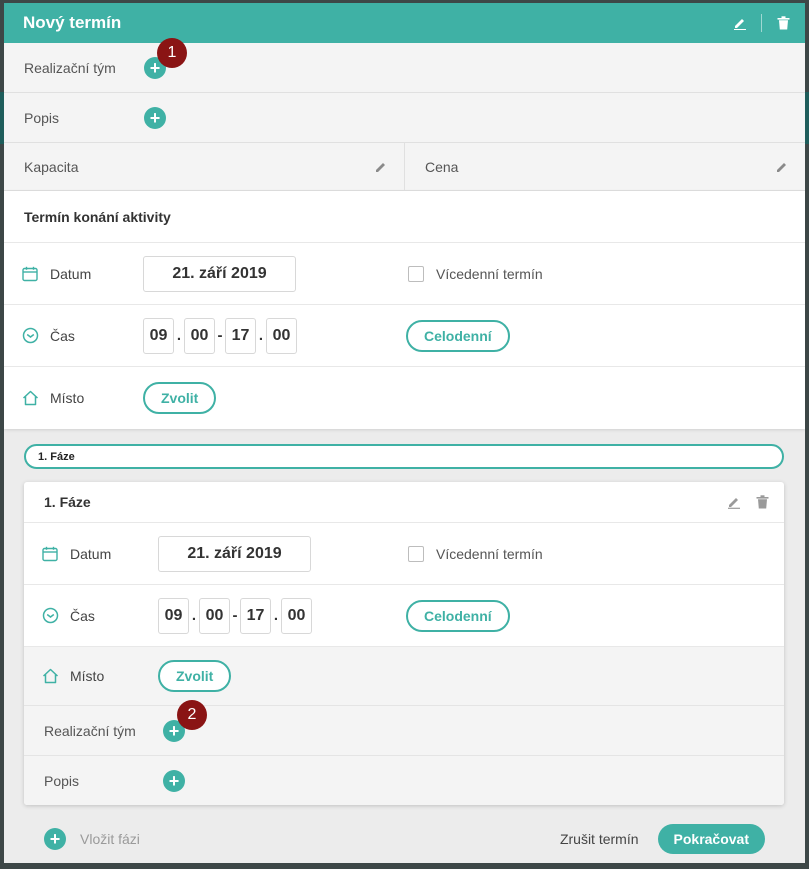  What do you see at coordinates (783, 23) in the screenshot?
I see `delete-trash-icon` at bounding box center [783, 23].